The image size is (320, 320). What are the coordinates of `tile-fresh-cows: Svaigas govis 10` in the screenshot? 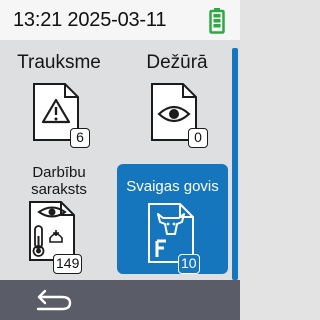 It's located at (172, 219).